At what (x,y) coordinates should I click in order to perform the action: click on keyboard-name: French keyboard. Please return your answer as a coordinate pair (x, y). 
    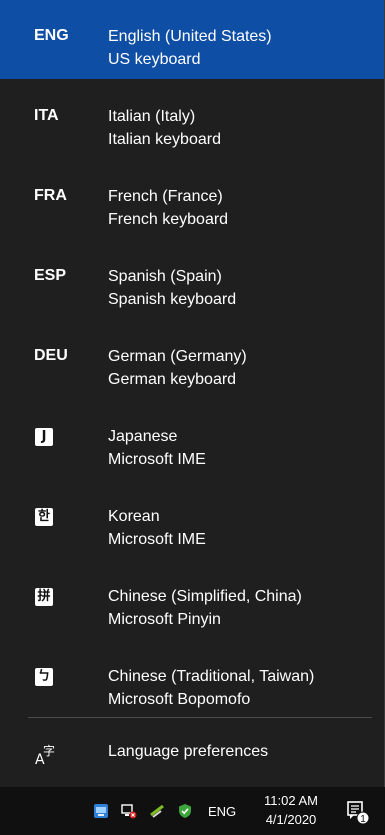
    Looking at the image, I should click on (168, 219).